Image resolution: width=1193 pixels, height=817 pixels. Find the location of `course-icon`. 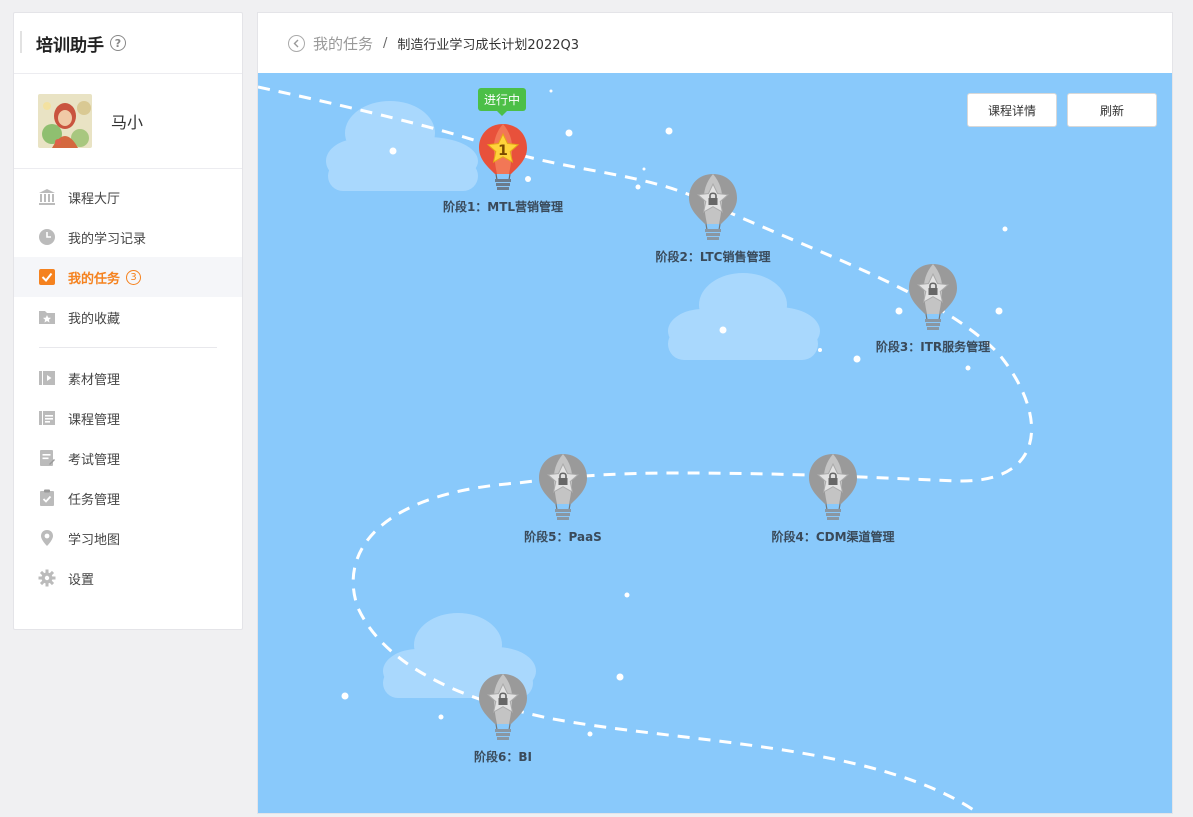

course-icon is located at coordinates (47, 418).